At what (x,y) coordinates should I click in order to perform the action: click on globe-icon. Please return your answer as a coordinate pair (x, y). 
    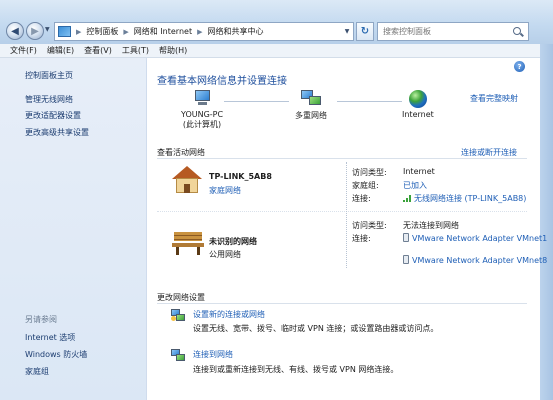
    Looking at the image, I should click on (417, 99).